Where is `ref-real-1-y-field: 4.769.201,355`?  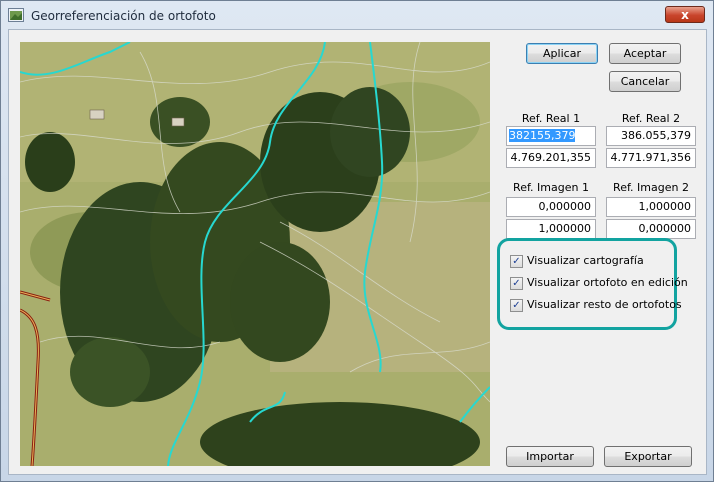 ref-real-1-y-field: 4.769.201,355 is located at coordinates (551, 158).